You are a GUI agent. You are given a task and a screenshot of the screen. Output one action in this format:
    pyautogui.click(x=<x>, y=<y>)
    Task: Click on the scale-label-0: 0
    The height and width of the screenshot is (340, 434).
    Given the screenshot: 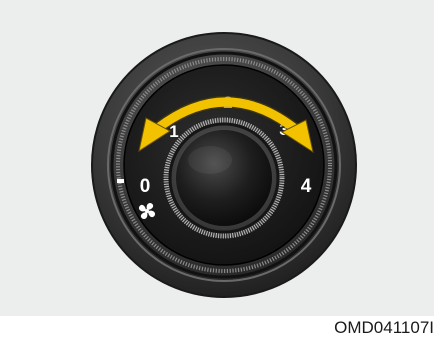 What is the action you would take?
    pyautogui.click(x=145, y=186)
    